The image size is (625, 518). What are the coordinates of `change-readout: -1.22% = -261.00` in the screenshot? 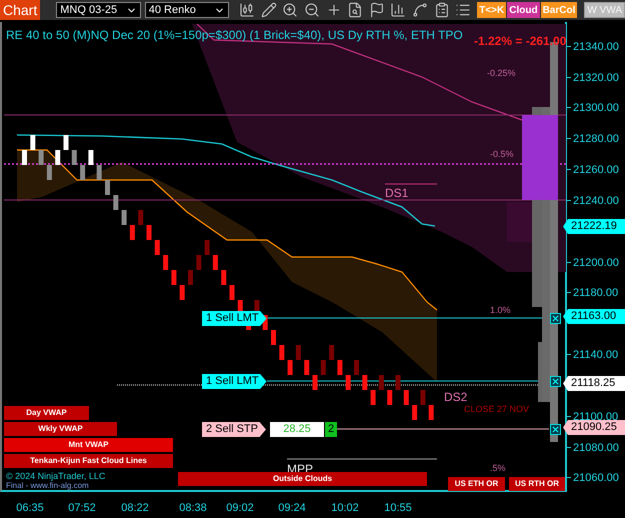 It's located at (520, 41).